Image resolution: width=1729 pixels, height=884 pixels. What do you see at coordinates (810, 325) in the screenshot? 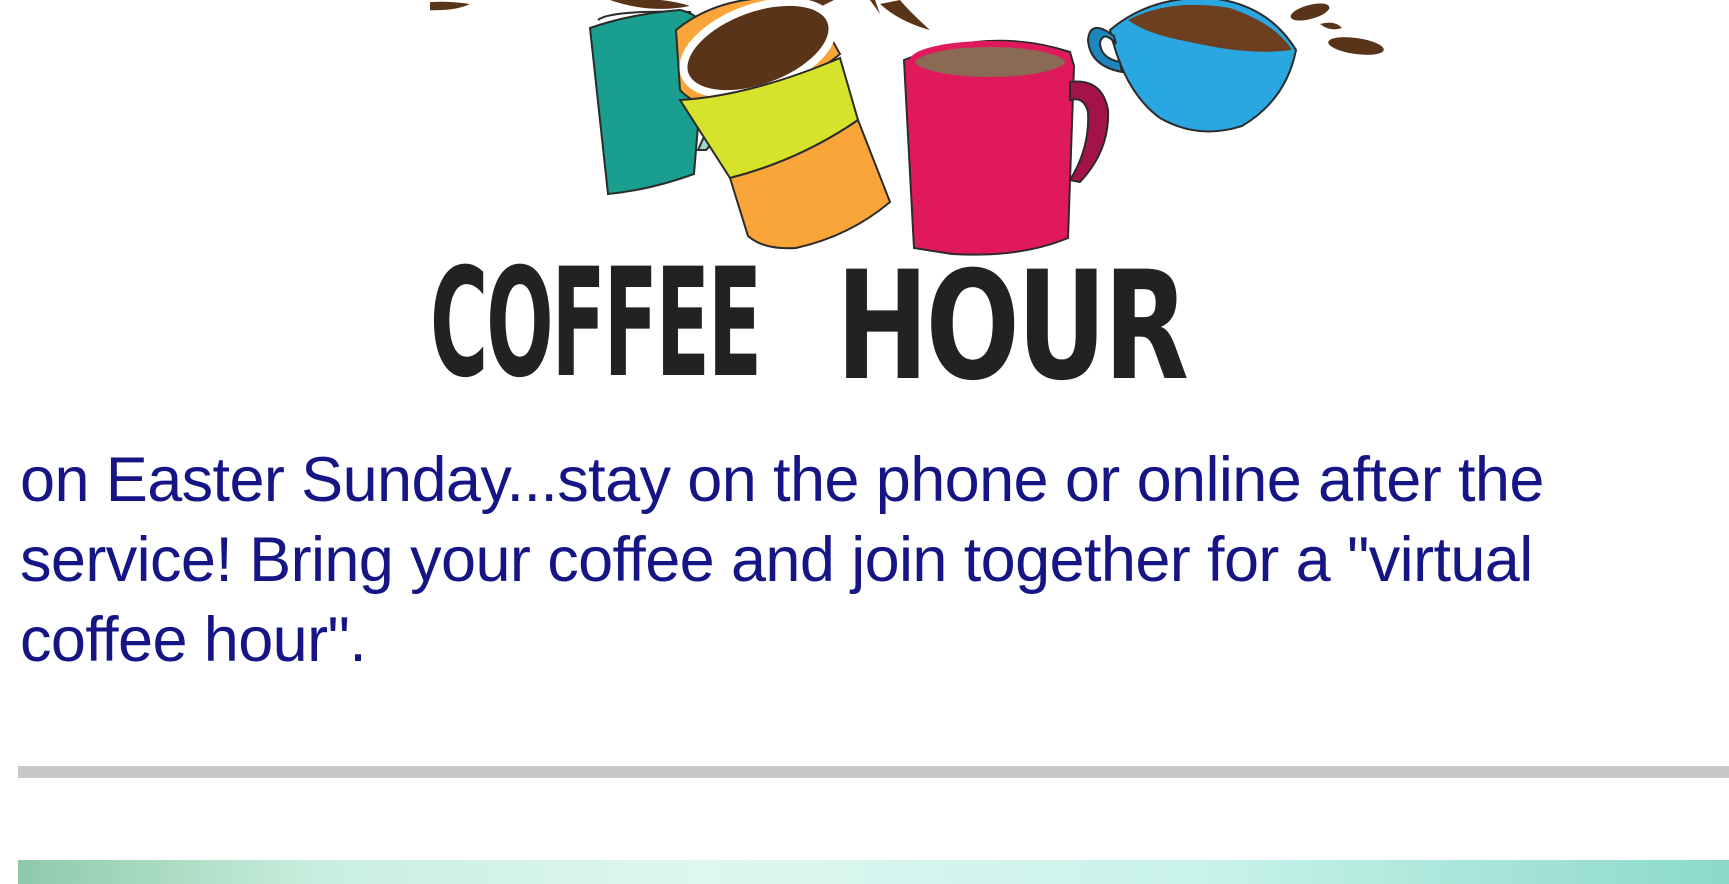
I see `coffee-hour-logo-text: COFFEE HOUR` at bounding box center [810, 325].